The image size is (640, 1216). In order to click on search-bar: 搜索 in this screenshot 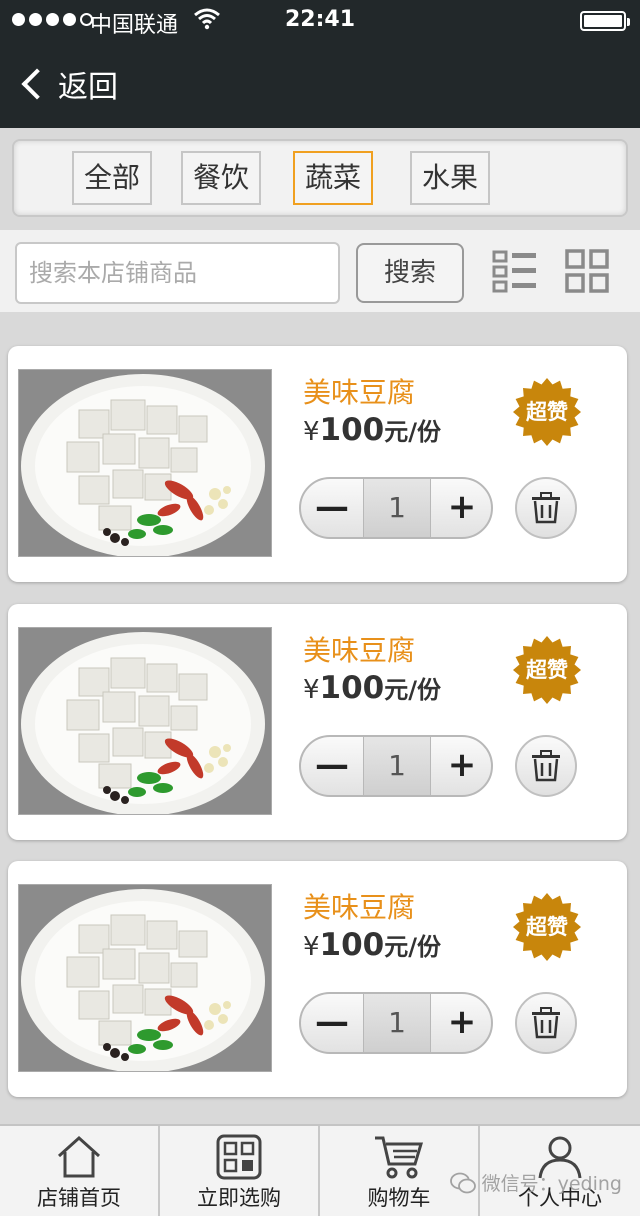, I will do `click(320, 271)`.